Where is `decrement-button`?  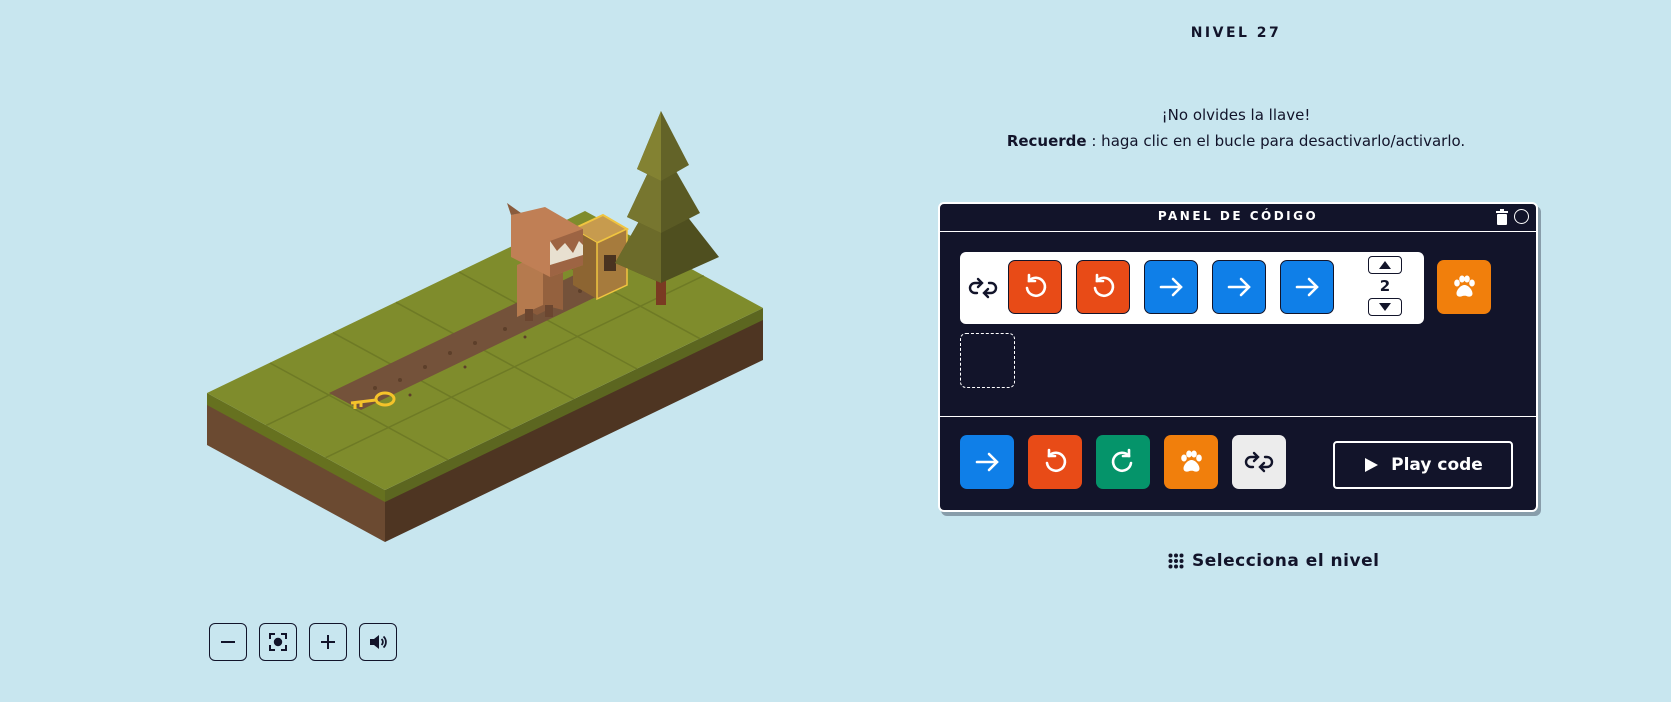 decrement-button is located at coordinates (1385, 307).